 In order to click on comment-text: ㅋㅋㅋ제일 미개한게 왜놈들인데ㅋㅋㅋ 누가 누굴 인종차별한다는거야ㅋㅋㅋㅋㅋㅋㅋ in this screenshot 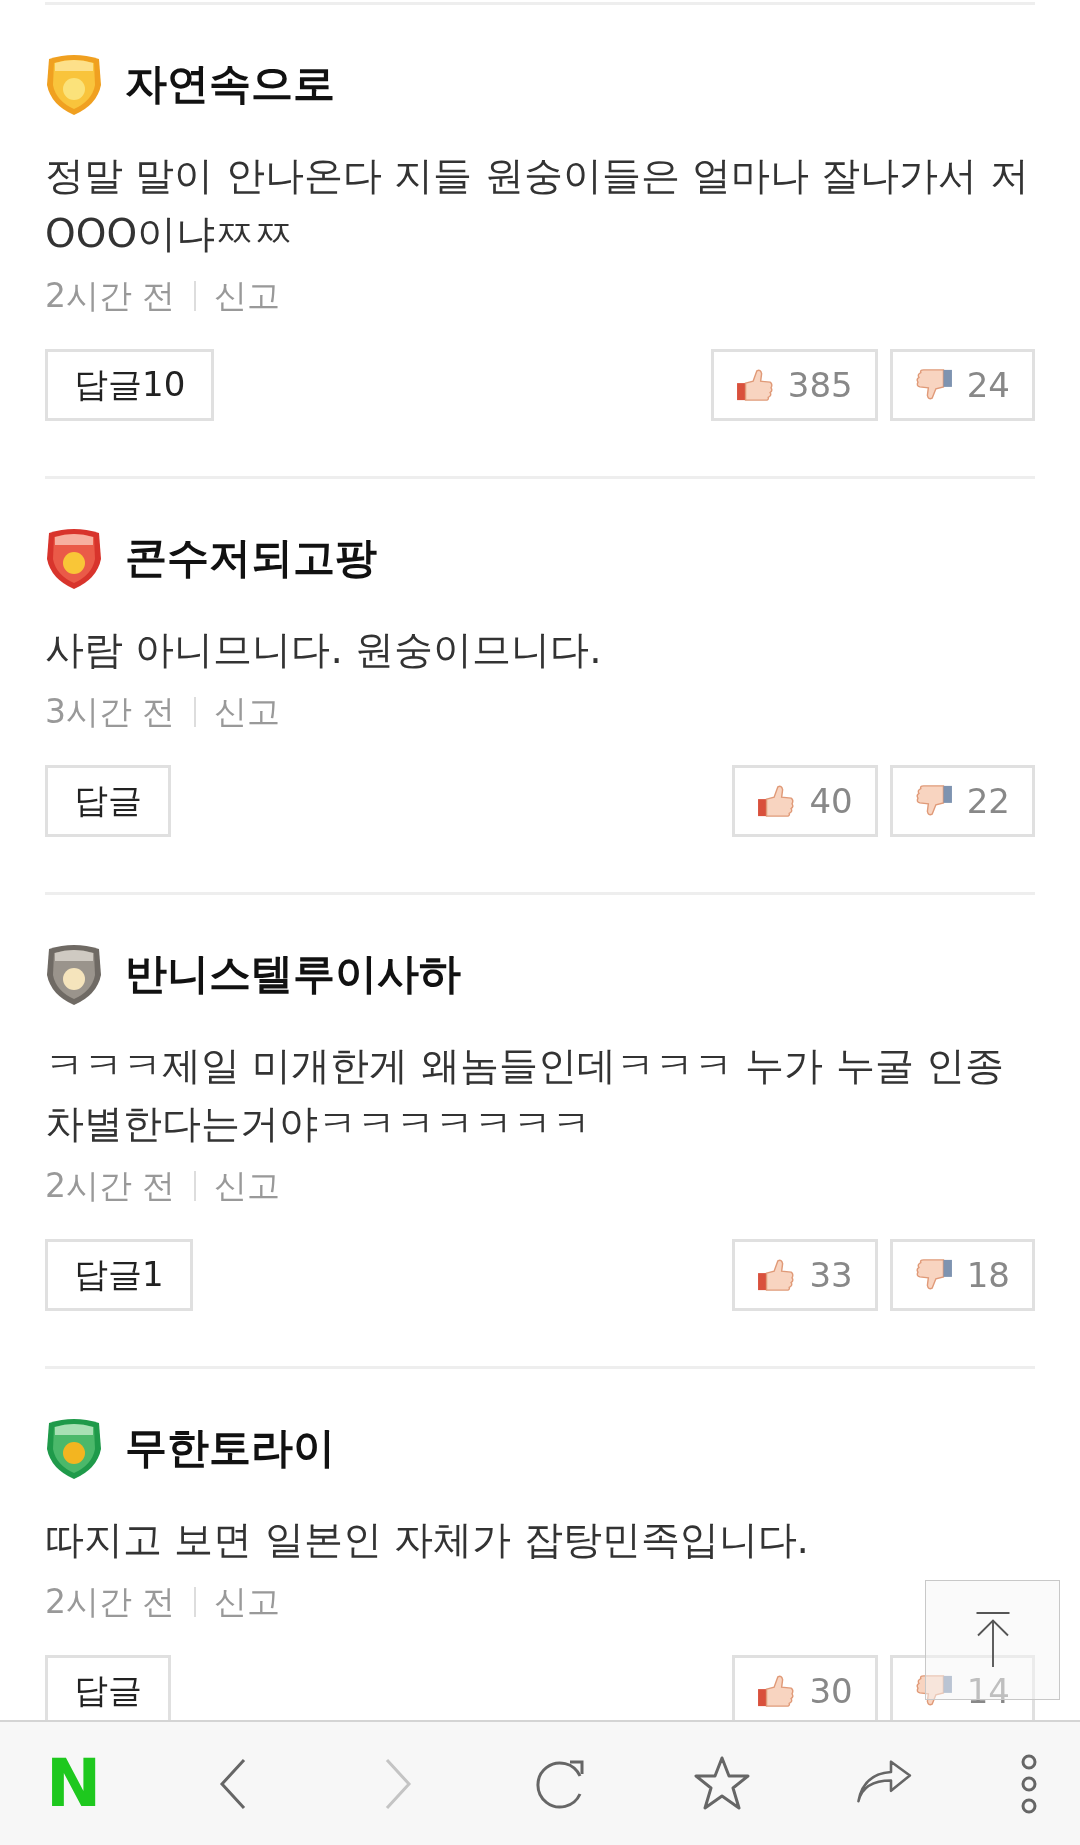, I will do `click(525, 1095)`.